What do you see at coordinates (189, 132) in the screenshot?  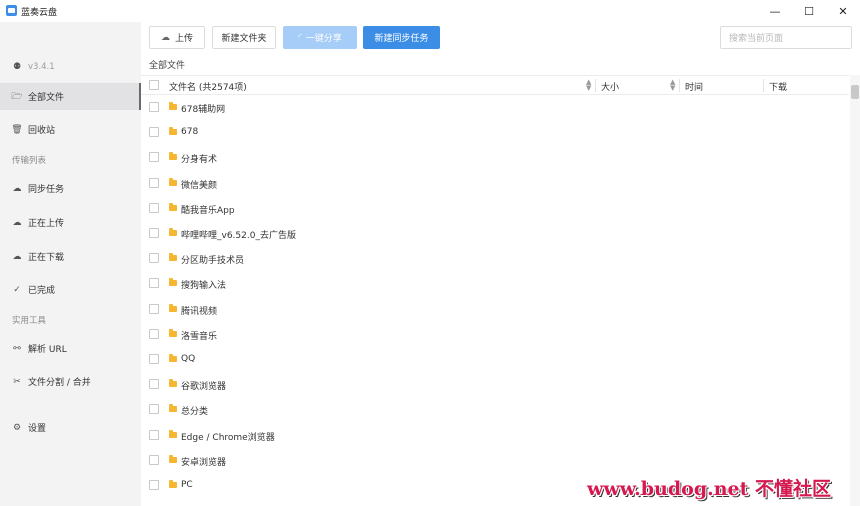 I see `file-name: 678` at bounding box center [189, 132].